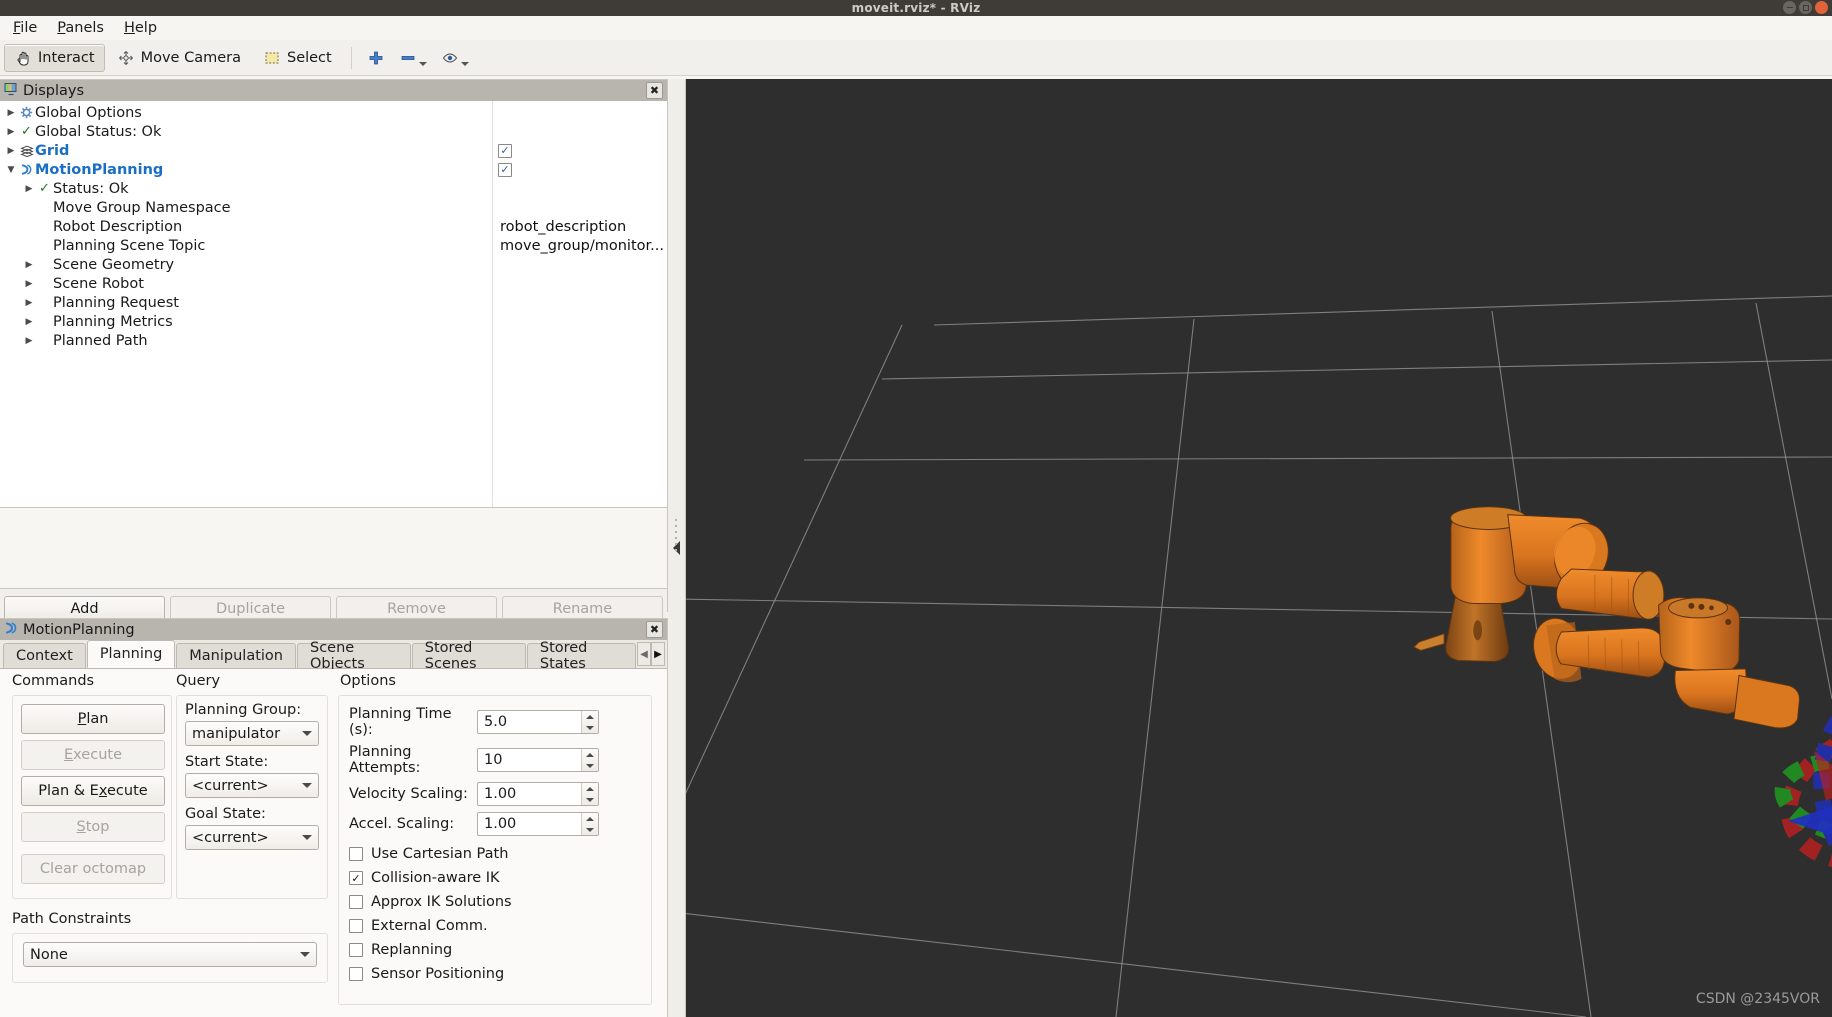 This screenshot has height=1017, width=1832. I want to click on option-label: Planning Attempts:, so click(385, 760).